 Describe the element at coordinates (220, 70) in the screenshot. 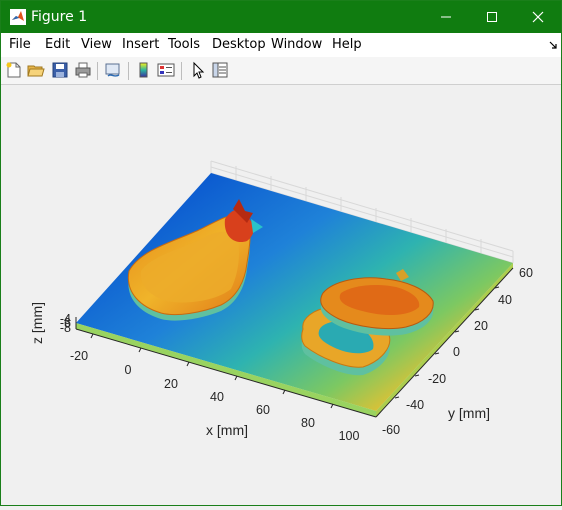

I see `property-inspector-icon` at that location.